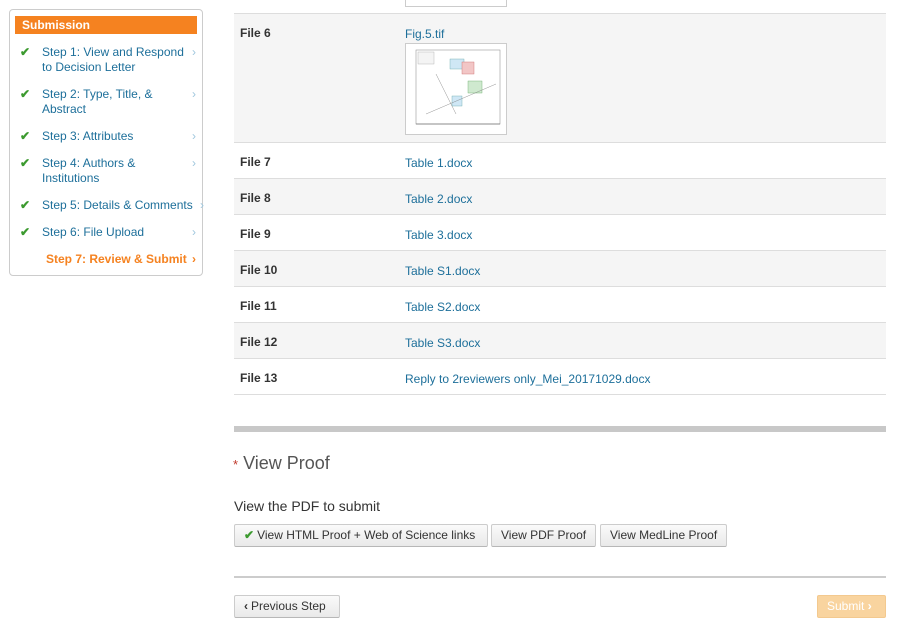 The image size is (904, 624). Describe the element at coordinates (258, 306) in the screenshot. I see `file-label: File 11` at that location.